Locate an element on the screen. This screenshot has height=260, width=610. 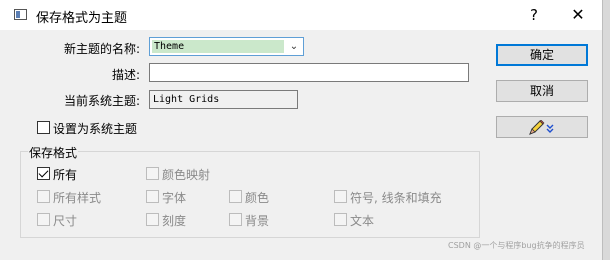
cancel-button: 取消 is located at coordinates (542, 91).